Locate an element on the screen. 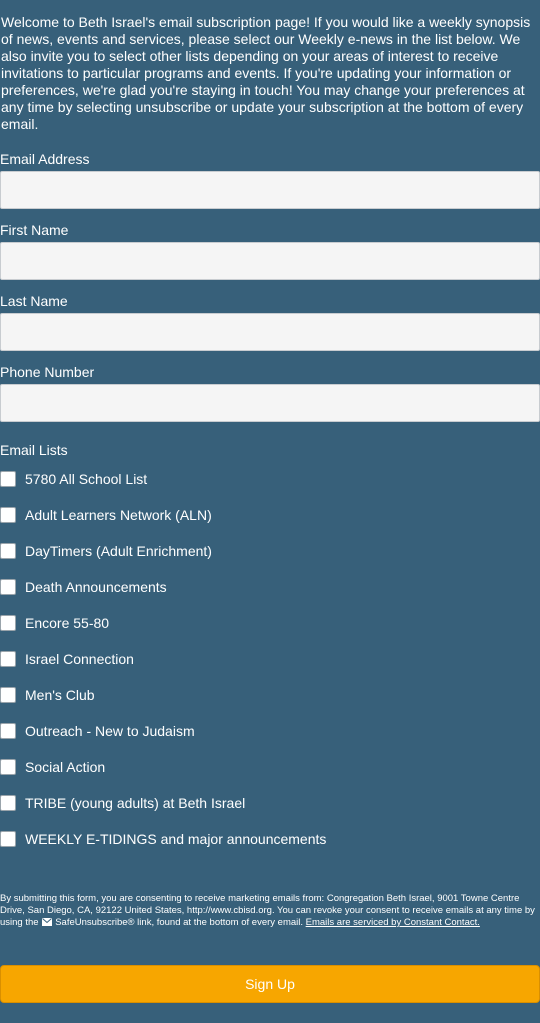 This screenshot has height=1023, width=540. list-item: Encore 55-80 is located at coordinates (54, 623).